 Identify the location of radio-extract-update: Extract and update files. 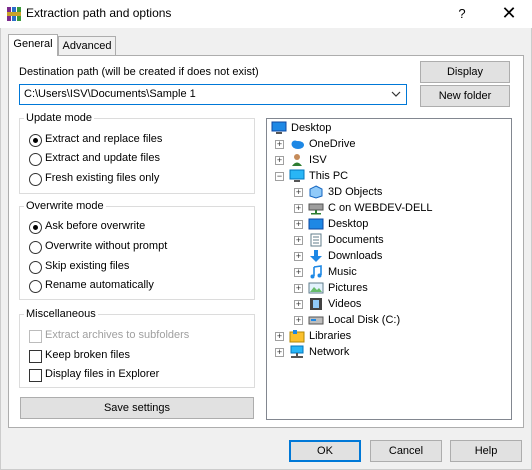
(129, 160).